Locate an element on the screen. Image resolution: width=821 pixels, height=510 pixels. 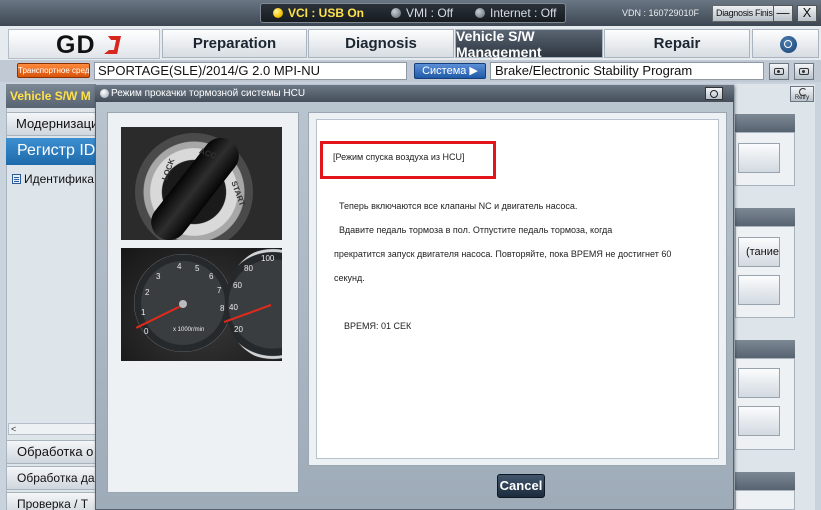
vmi-status-icon is located at coordinates (396, 13).